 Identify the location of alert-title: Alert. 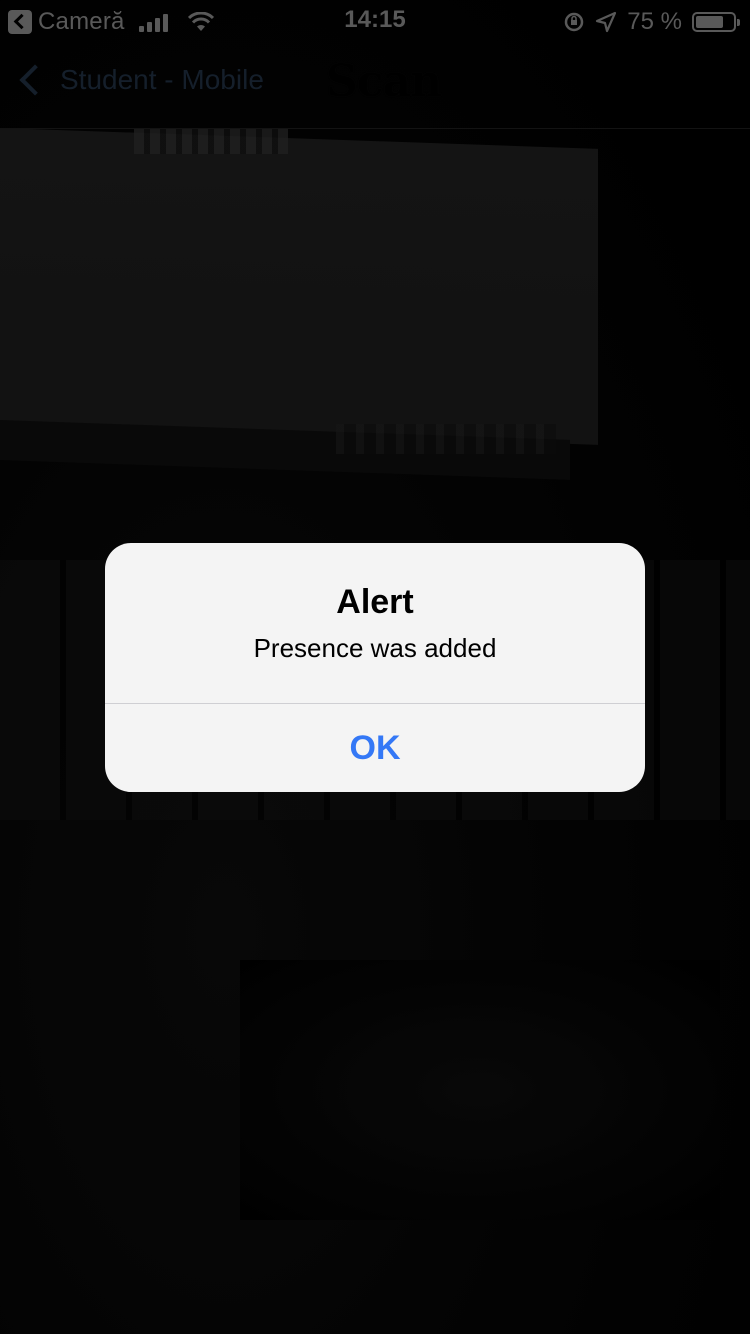
(375, 602).